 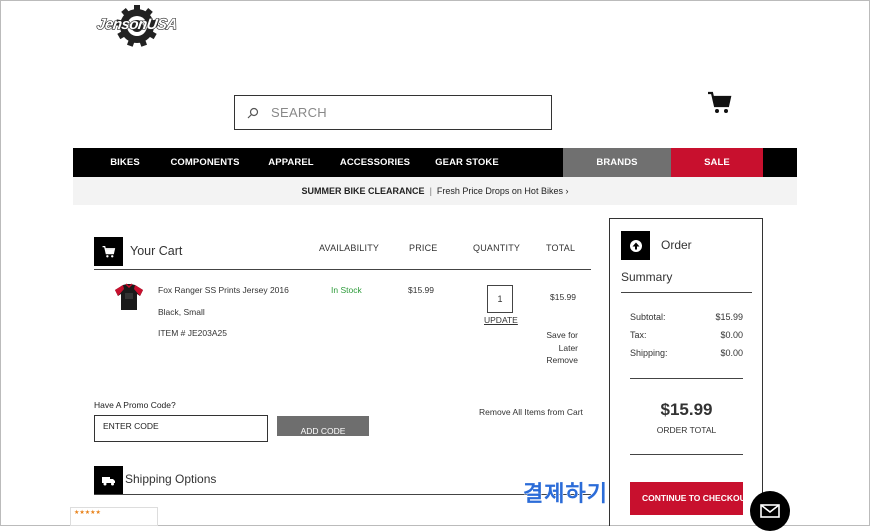 I want to click on jenson-logo: JensonUSA, so click(x=137, y=28).